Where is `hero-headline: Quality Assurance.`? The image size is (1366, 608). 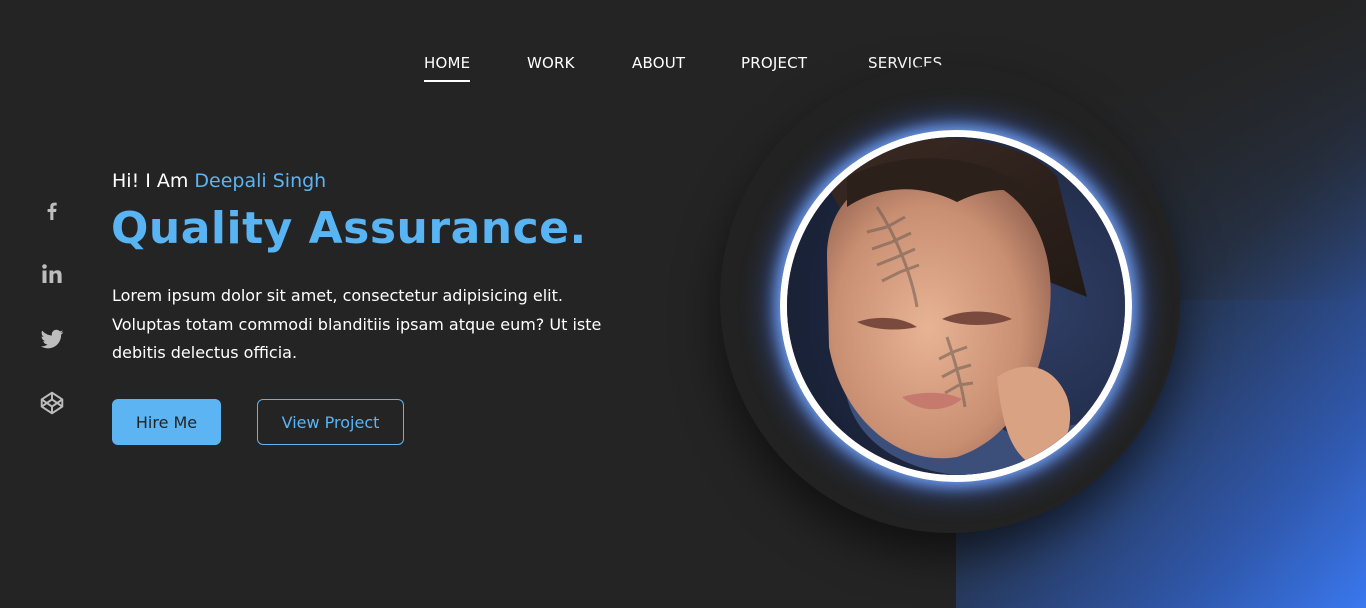
hero-headline: Quality Assurance. is located at coordinates (349, 228).